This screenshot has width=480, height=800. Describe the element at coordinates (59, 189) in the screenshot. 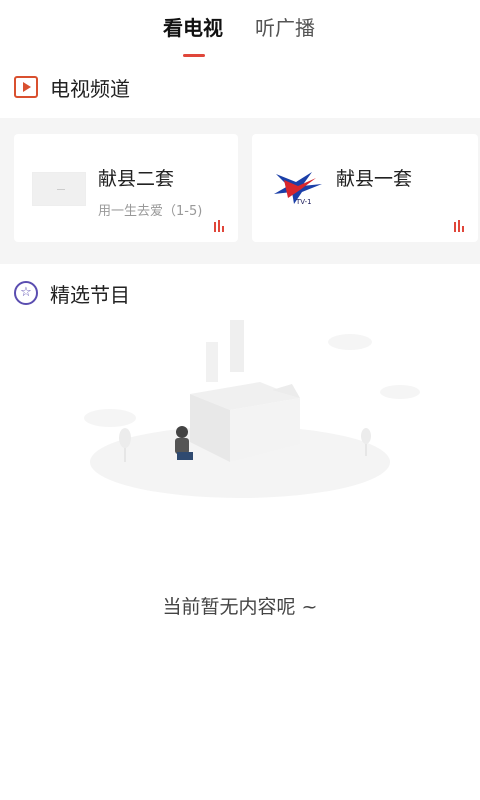

I see `channel-thumbnail` at that location.